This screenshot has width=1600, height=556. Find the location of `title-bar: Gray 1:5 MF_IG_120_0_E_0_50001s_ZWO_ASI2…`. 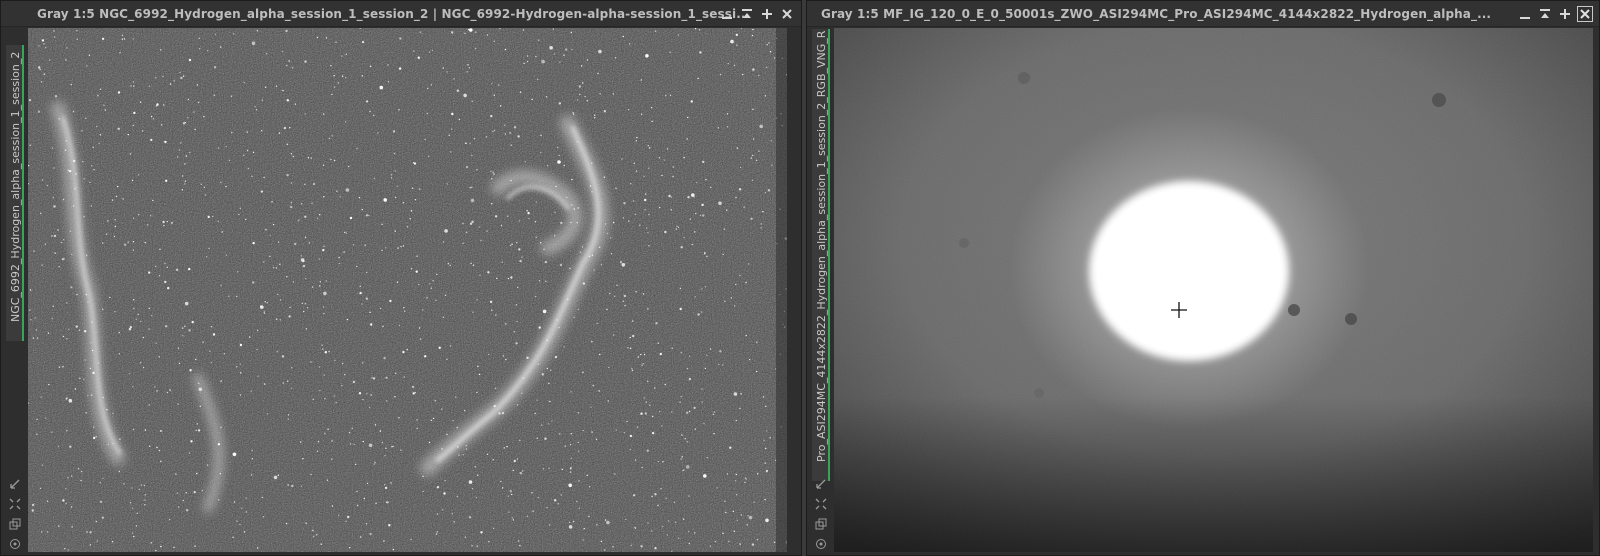

title-bar: Gray 1:5 MF_IG_120_0_E_0_50001s_ZWO_ASI2… is located at coordinates (1203, 14).